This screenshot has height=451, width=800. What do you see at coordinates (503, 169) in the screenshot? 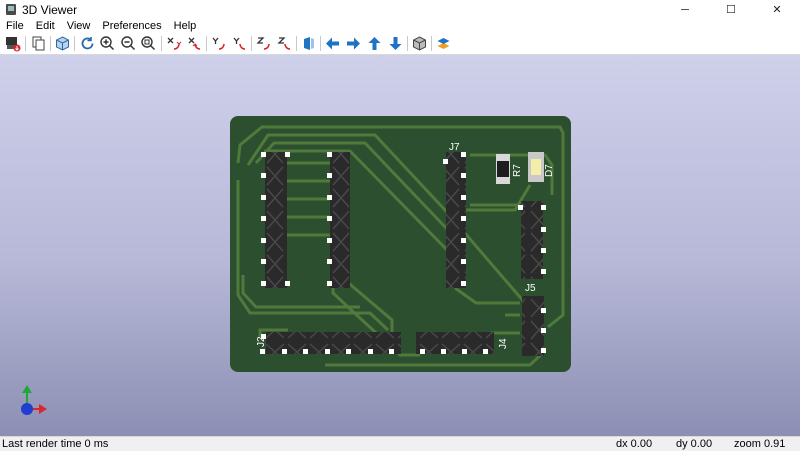
I see `resistor-r7` at bounding box center [503, 169].